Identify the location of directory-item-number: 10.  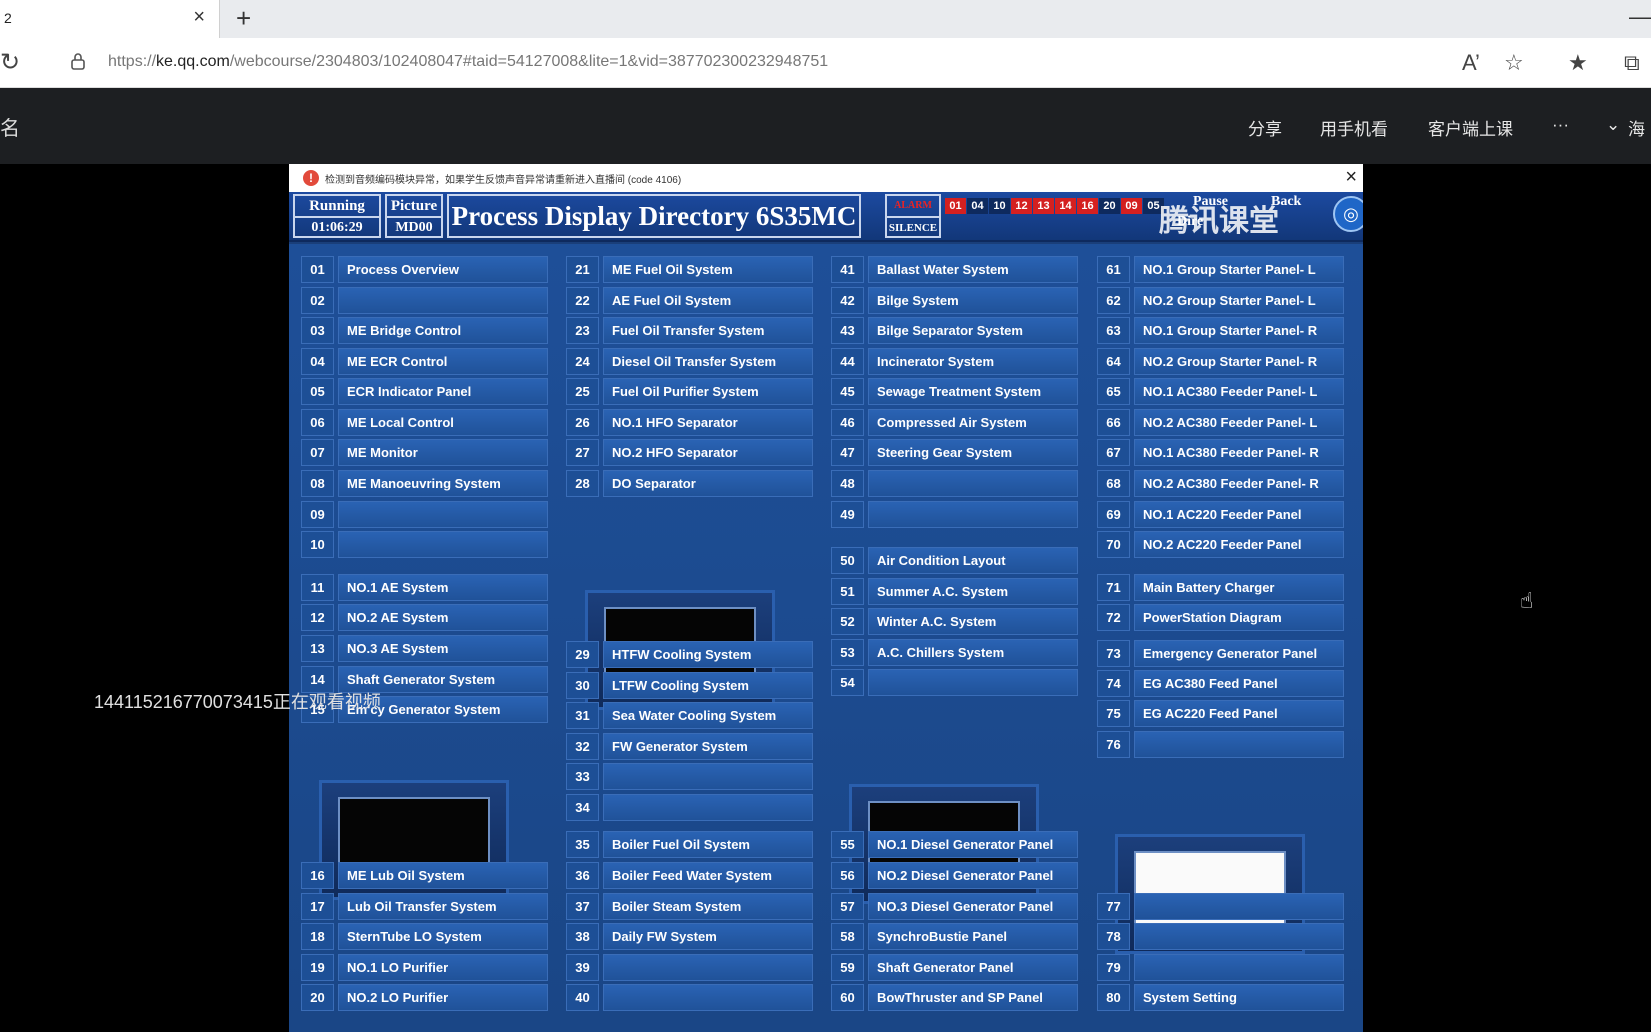
(317, 544).